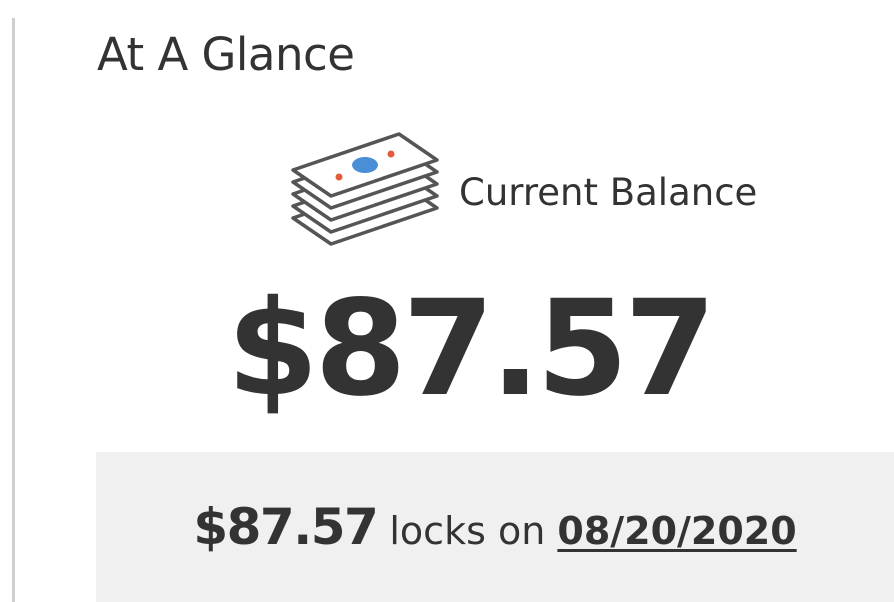 Image resolution: width=894 pixels, height=602 pixels. I want to click on lock-info-text: $87.57 locks on 08/20/2020, so click(495, 527).